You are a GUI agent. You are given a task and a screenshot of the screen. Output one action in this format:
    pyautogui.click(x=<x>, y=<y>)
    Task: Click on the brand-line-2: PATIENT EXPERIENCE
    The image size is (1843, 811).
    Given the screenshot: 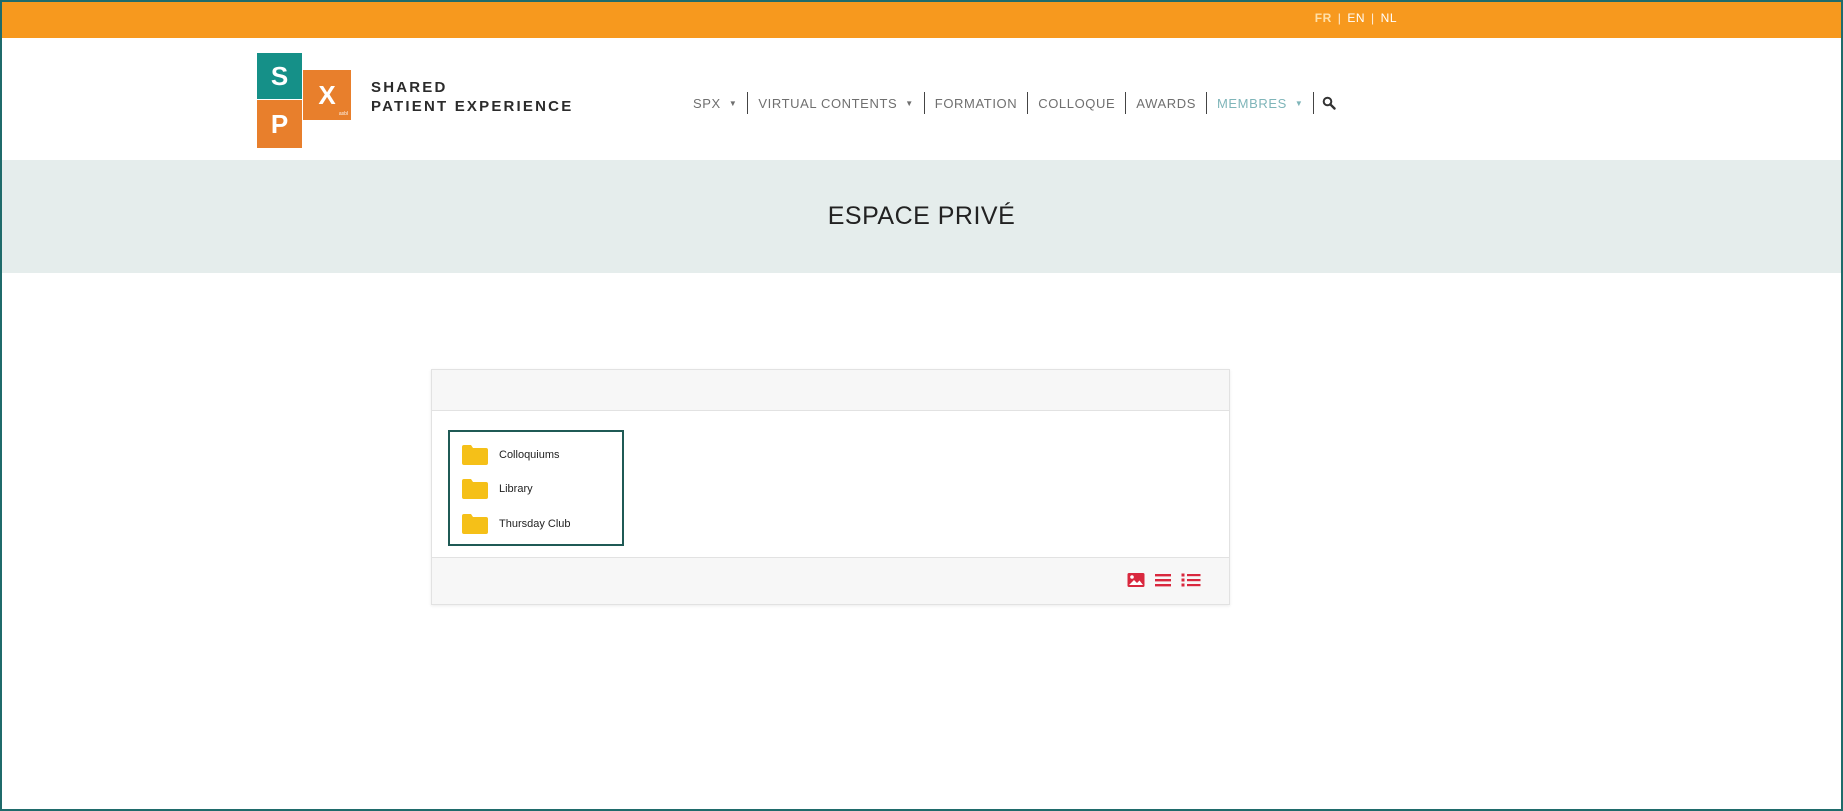 What is the action you would take?
    pyautogui.click(x=472, y=106)
    